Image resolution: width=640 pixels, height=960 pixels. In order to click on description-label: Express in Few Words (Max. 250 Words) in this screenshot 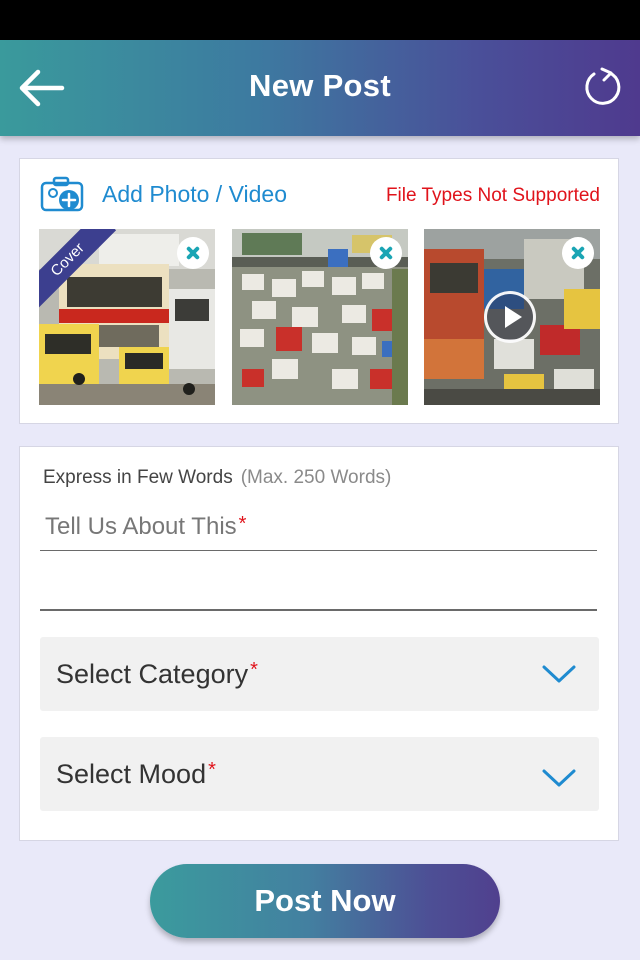, I will do `click(217, 478)`.